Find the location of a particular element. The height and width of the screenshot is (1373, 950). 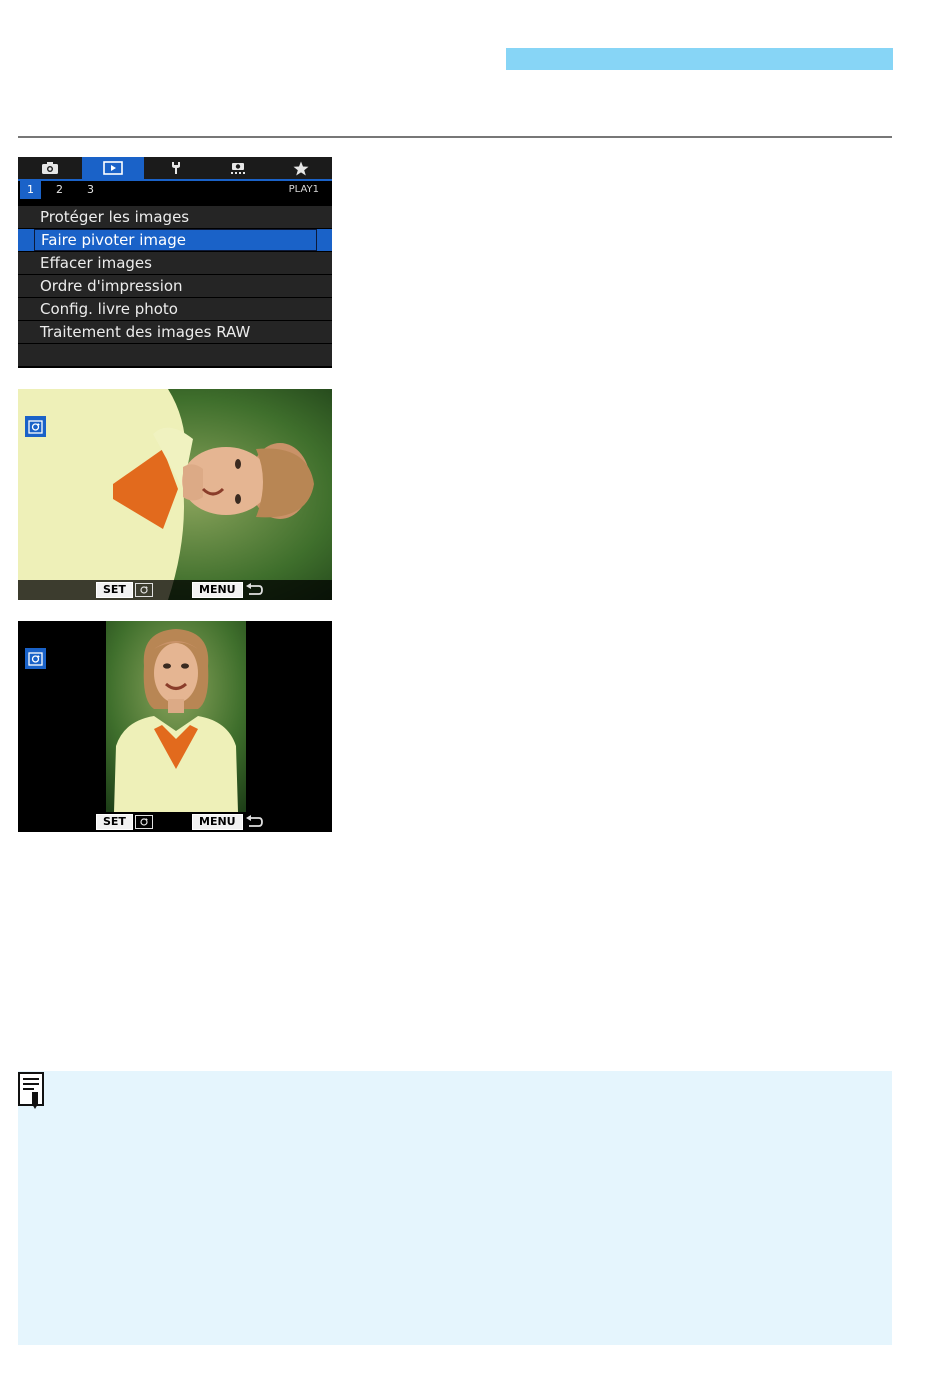

menu-tab-bar is located at coordinates (175, 169).